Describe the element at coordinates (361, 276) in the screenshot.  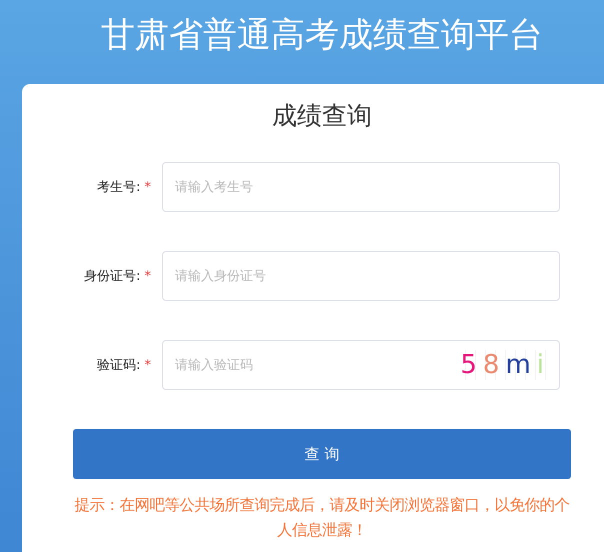
I see `input-field: 请输入身份证号` at that location.